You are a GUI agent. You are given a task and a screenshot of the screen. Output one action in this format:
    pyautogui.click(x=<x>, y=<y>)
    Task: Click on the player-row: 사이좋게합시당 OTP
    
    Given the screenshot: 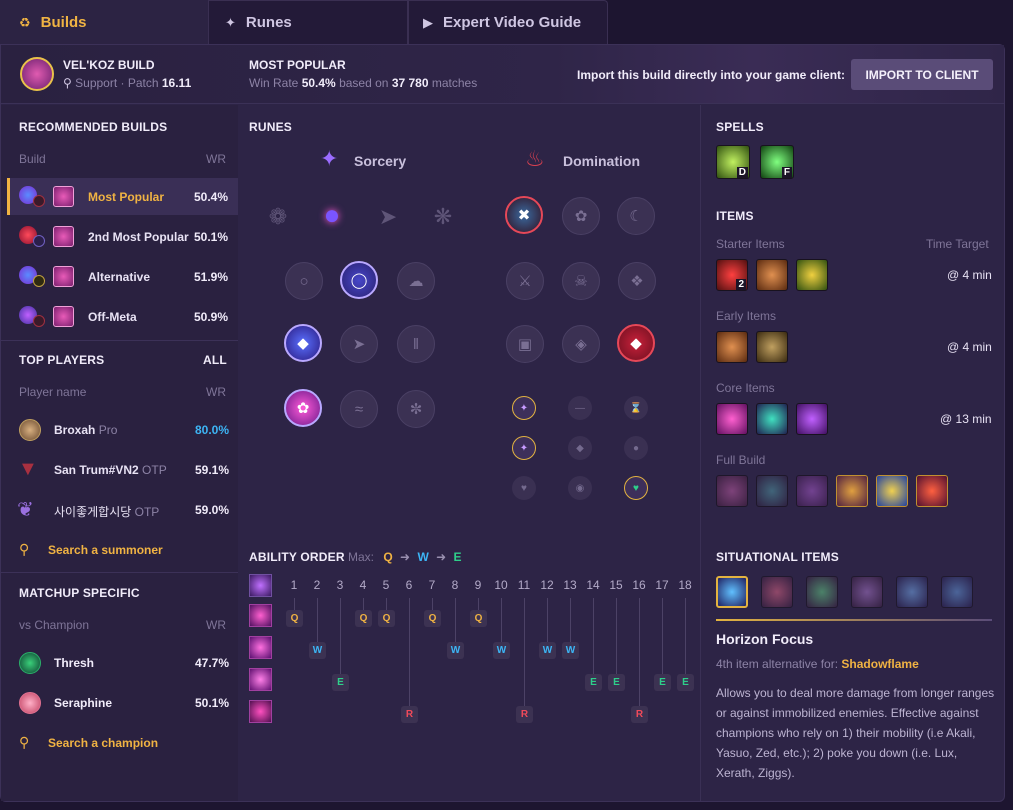 What is the action you would take?
    pyautogui.click(x=106, y=511)
    